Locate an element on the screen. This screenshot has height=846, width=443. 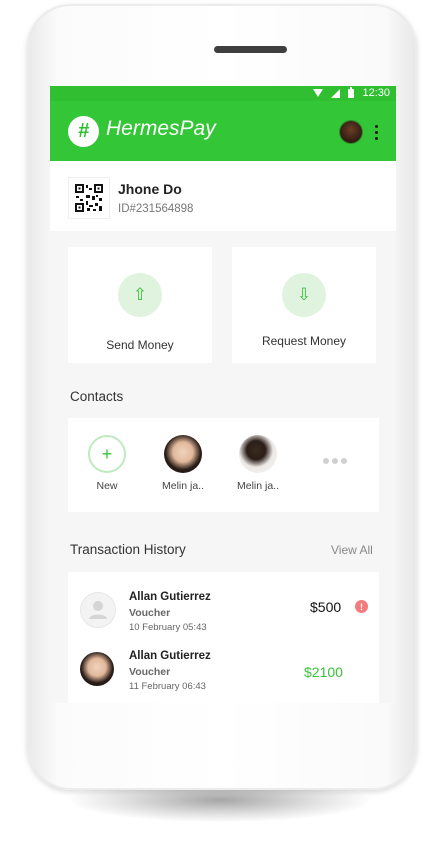
arrow-down-glyph: ⇩ is located at coordinates (304, 294).